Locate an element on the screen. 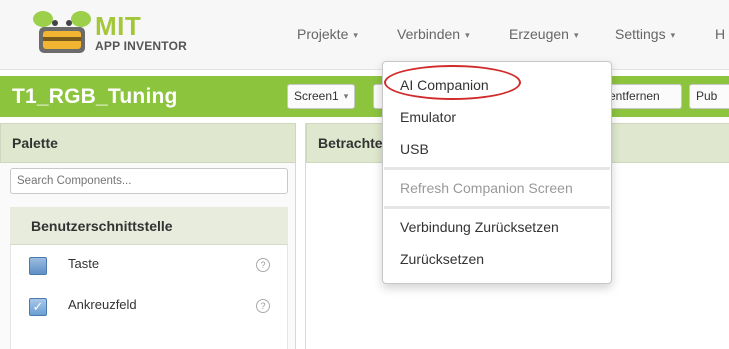 This screenshot has width=729, height=349. nav-label: Projekte is located at coordinates (323, 34).